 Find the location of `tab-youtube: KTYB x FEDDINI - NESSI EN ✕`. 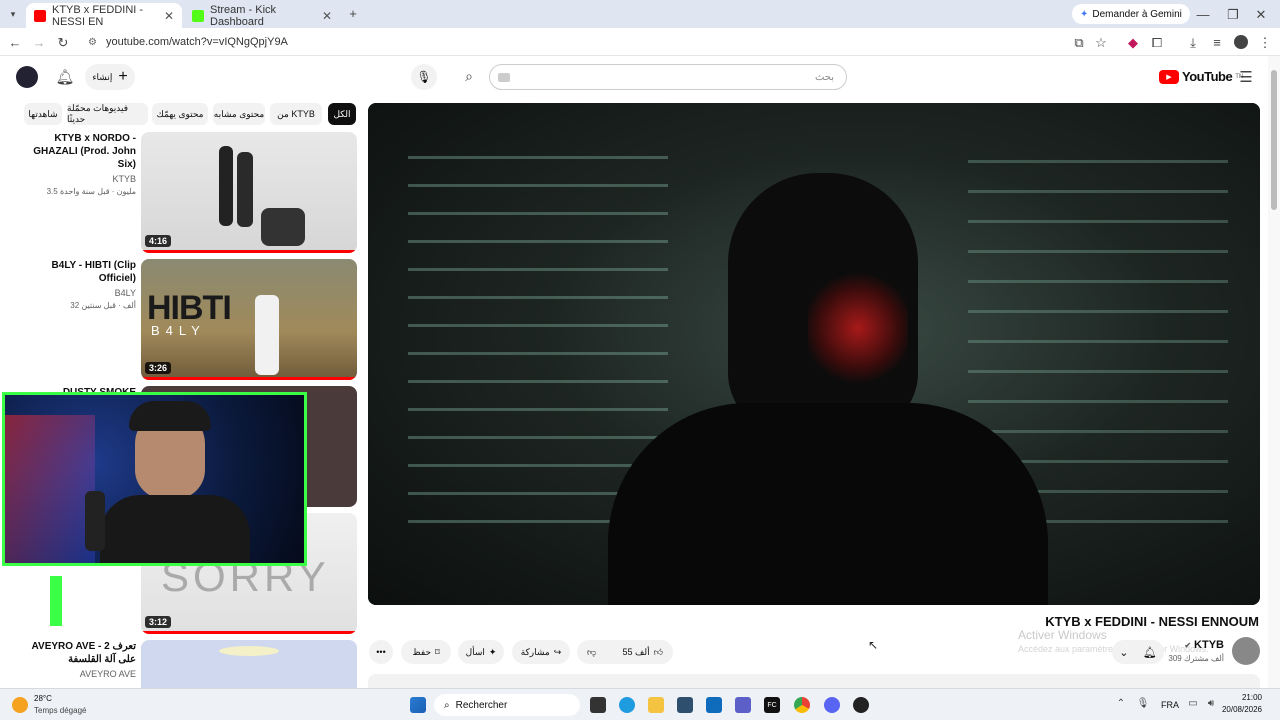

tab-youtube: KTYB x FEDDINI - NESSI EN ✕ is located at coordinates (104, 15).